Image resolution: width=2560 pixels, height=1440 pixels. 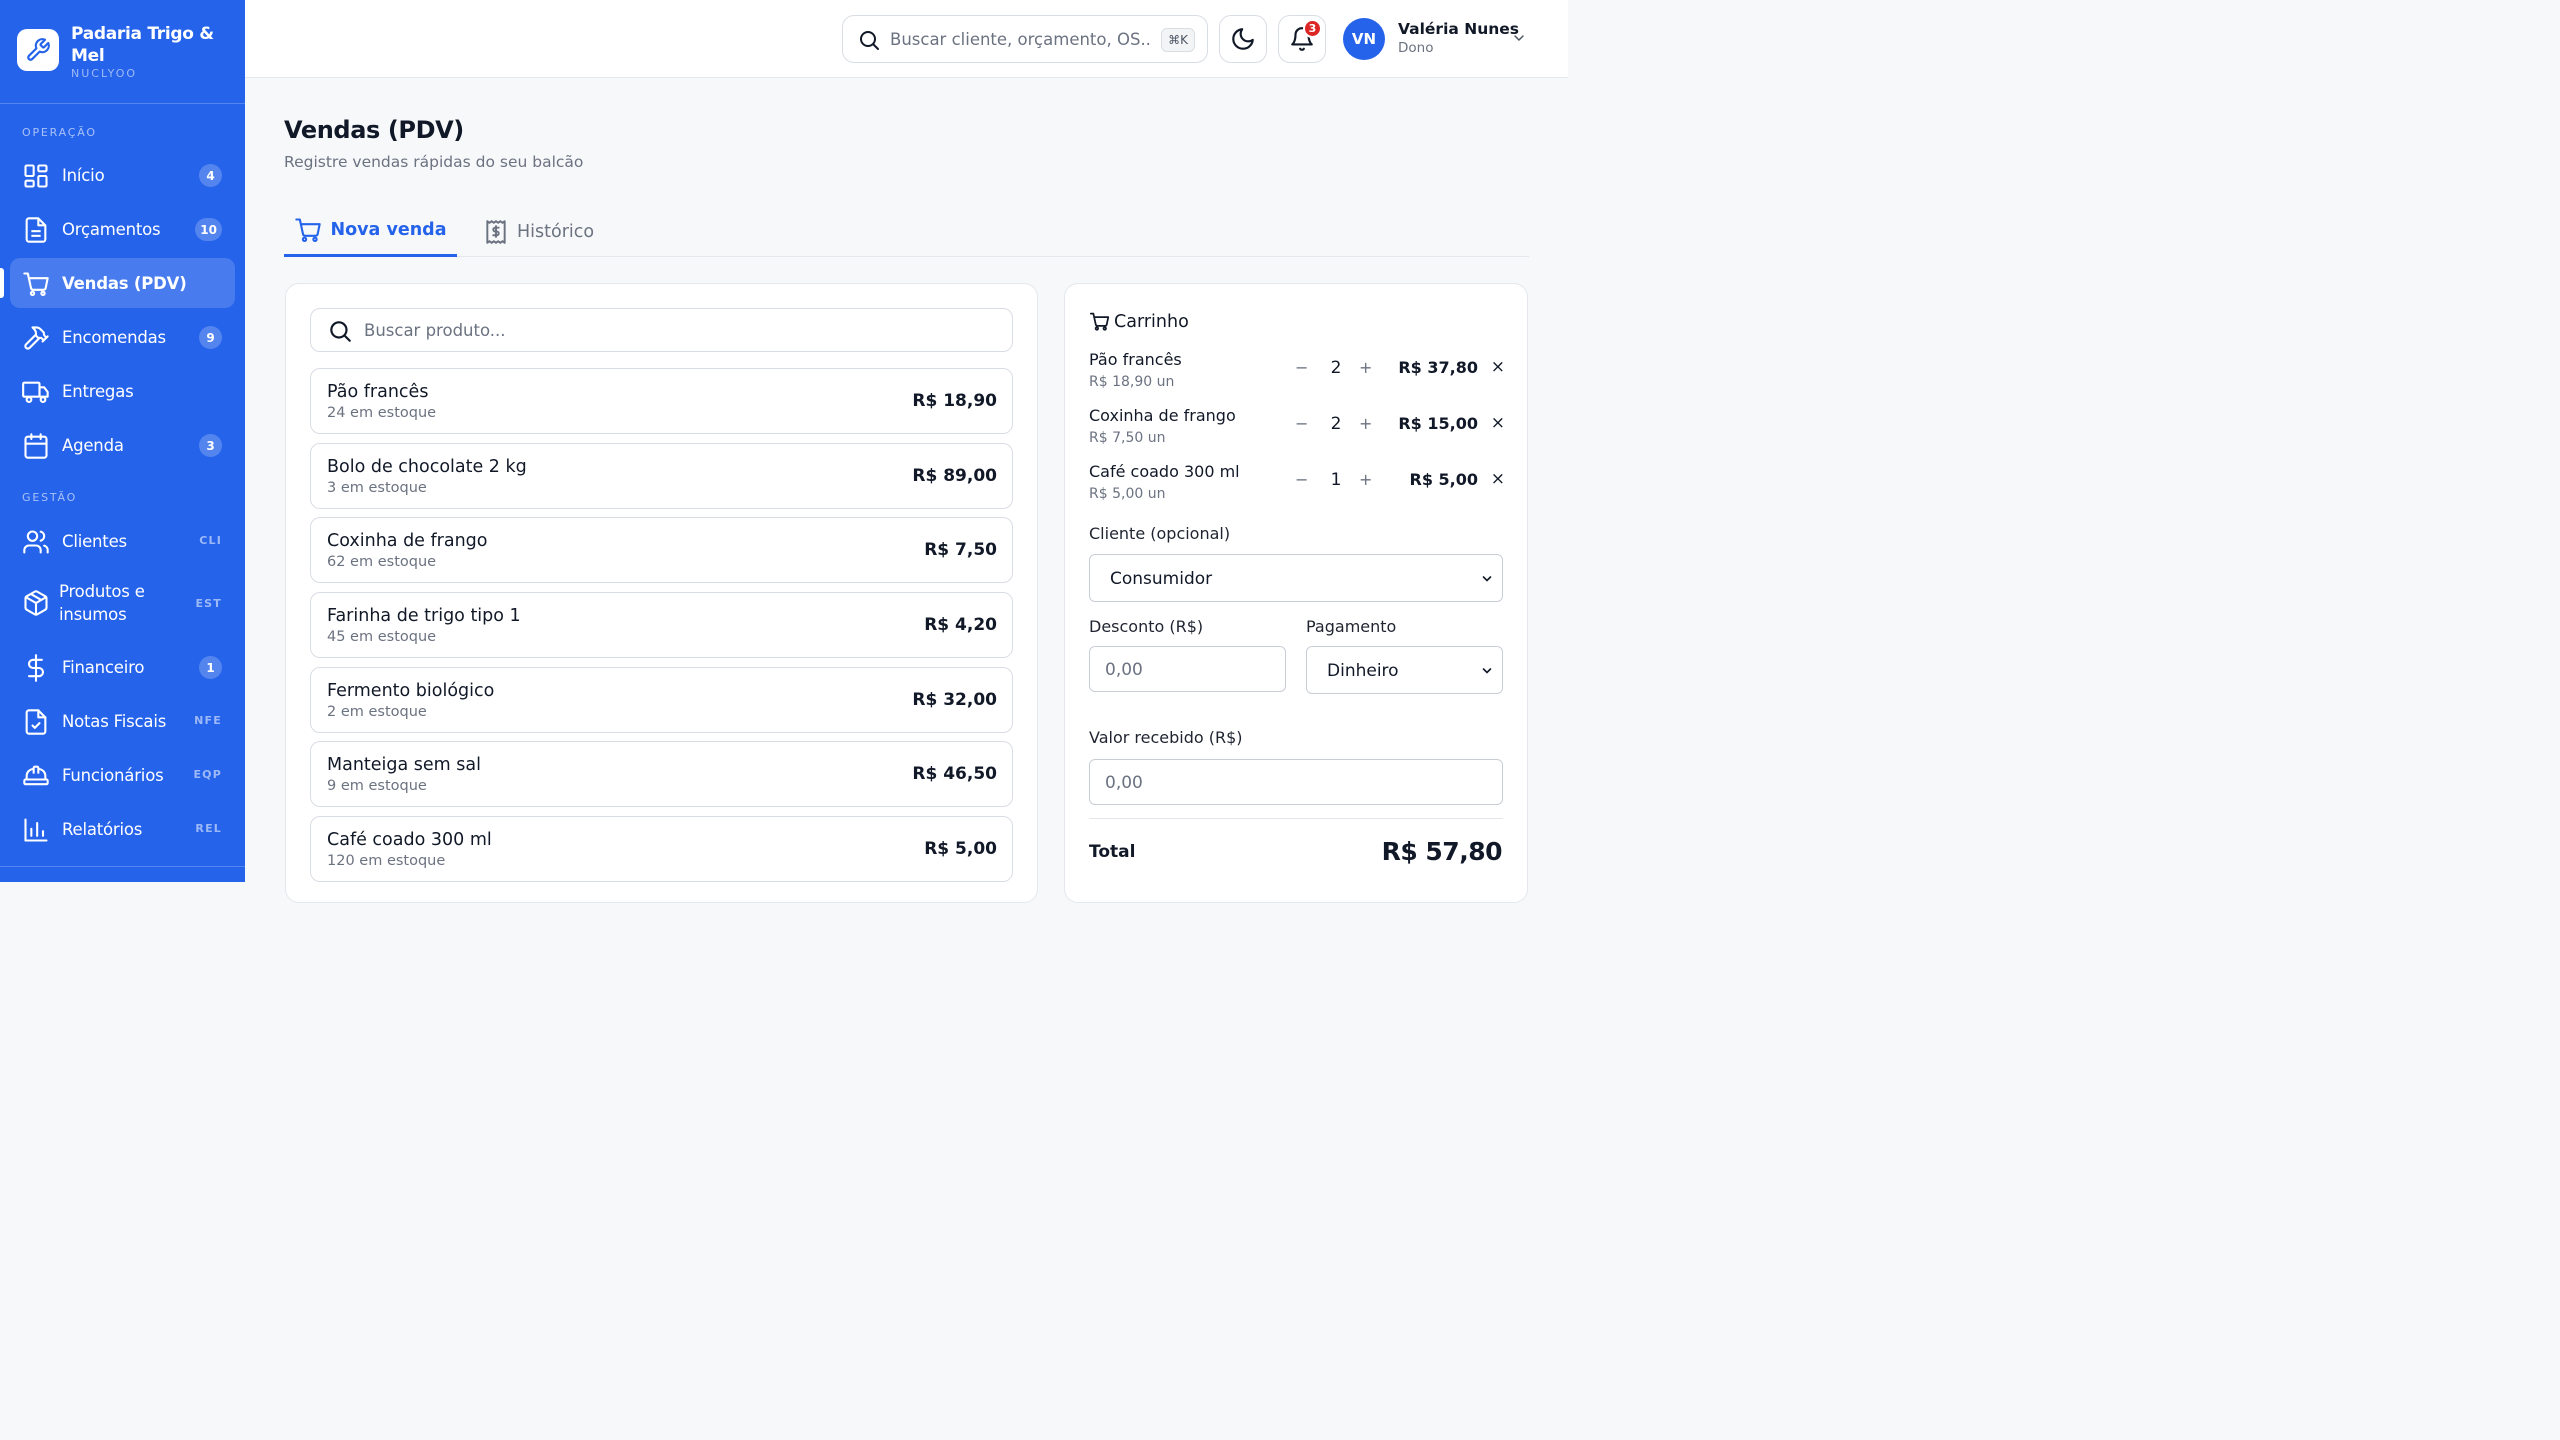 What do you see at coordinates (102, 829) in the screenshot?
I see `sidebar-item-label: Relatórios` at bounding box center [102, 829].